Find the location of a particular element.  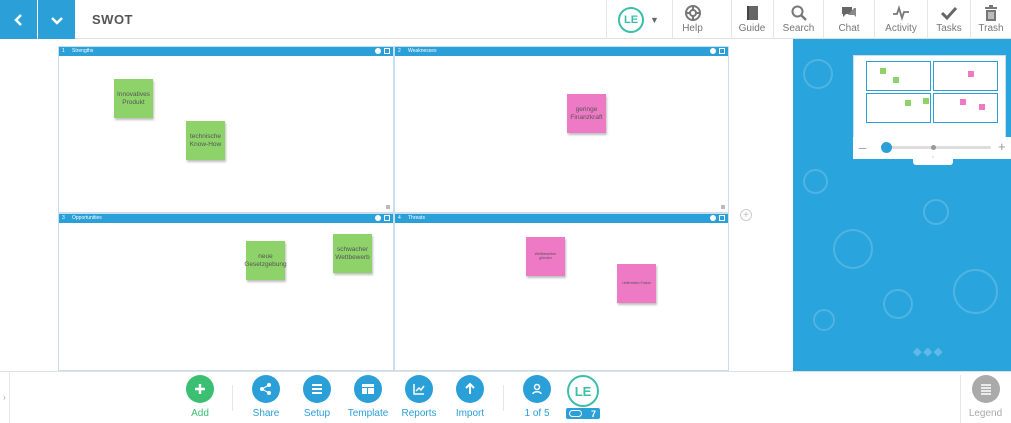

chevron-right-icon: › is located at coordinates (4, 397).